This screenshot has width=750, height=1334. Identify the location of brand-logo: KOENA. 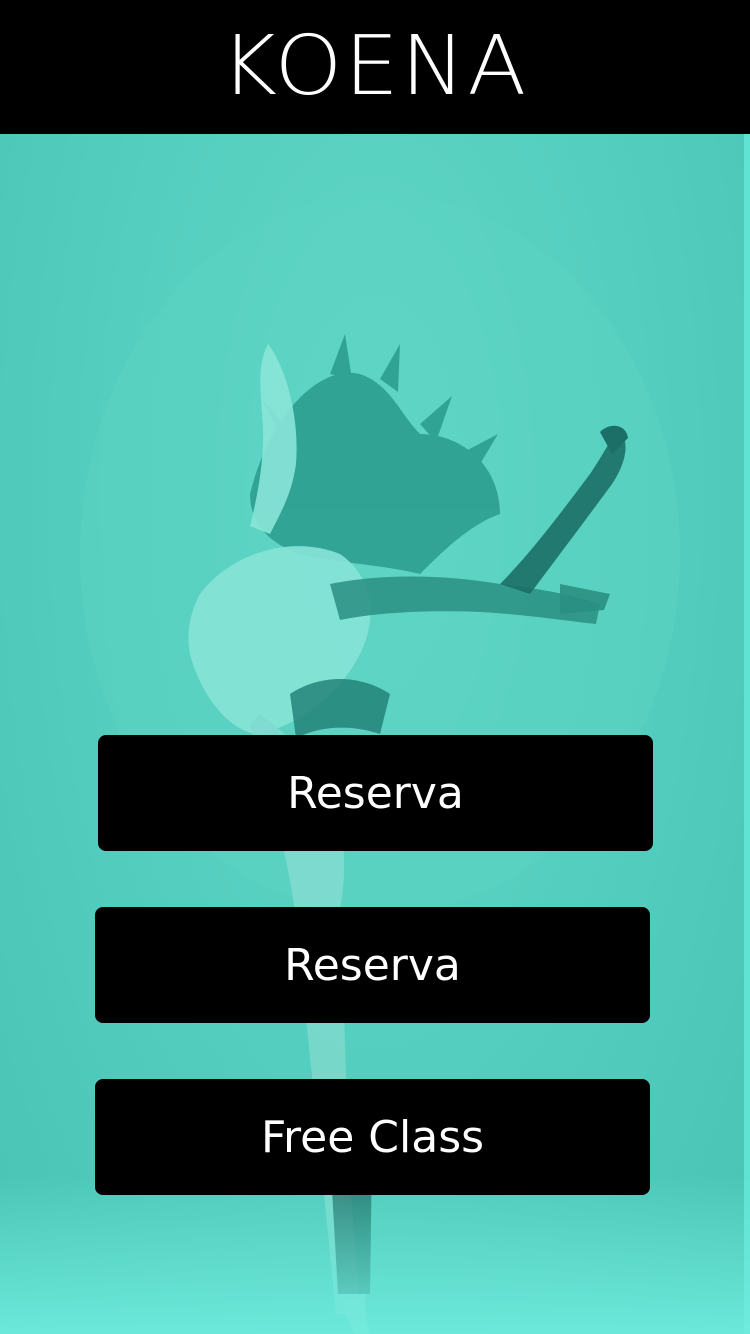
(375, 66).